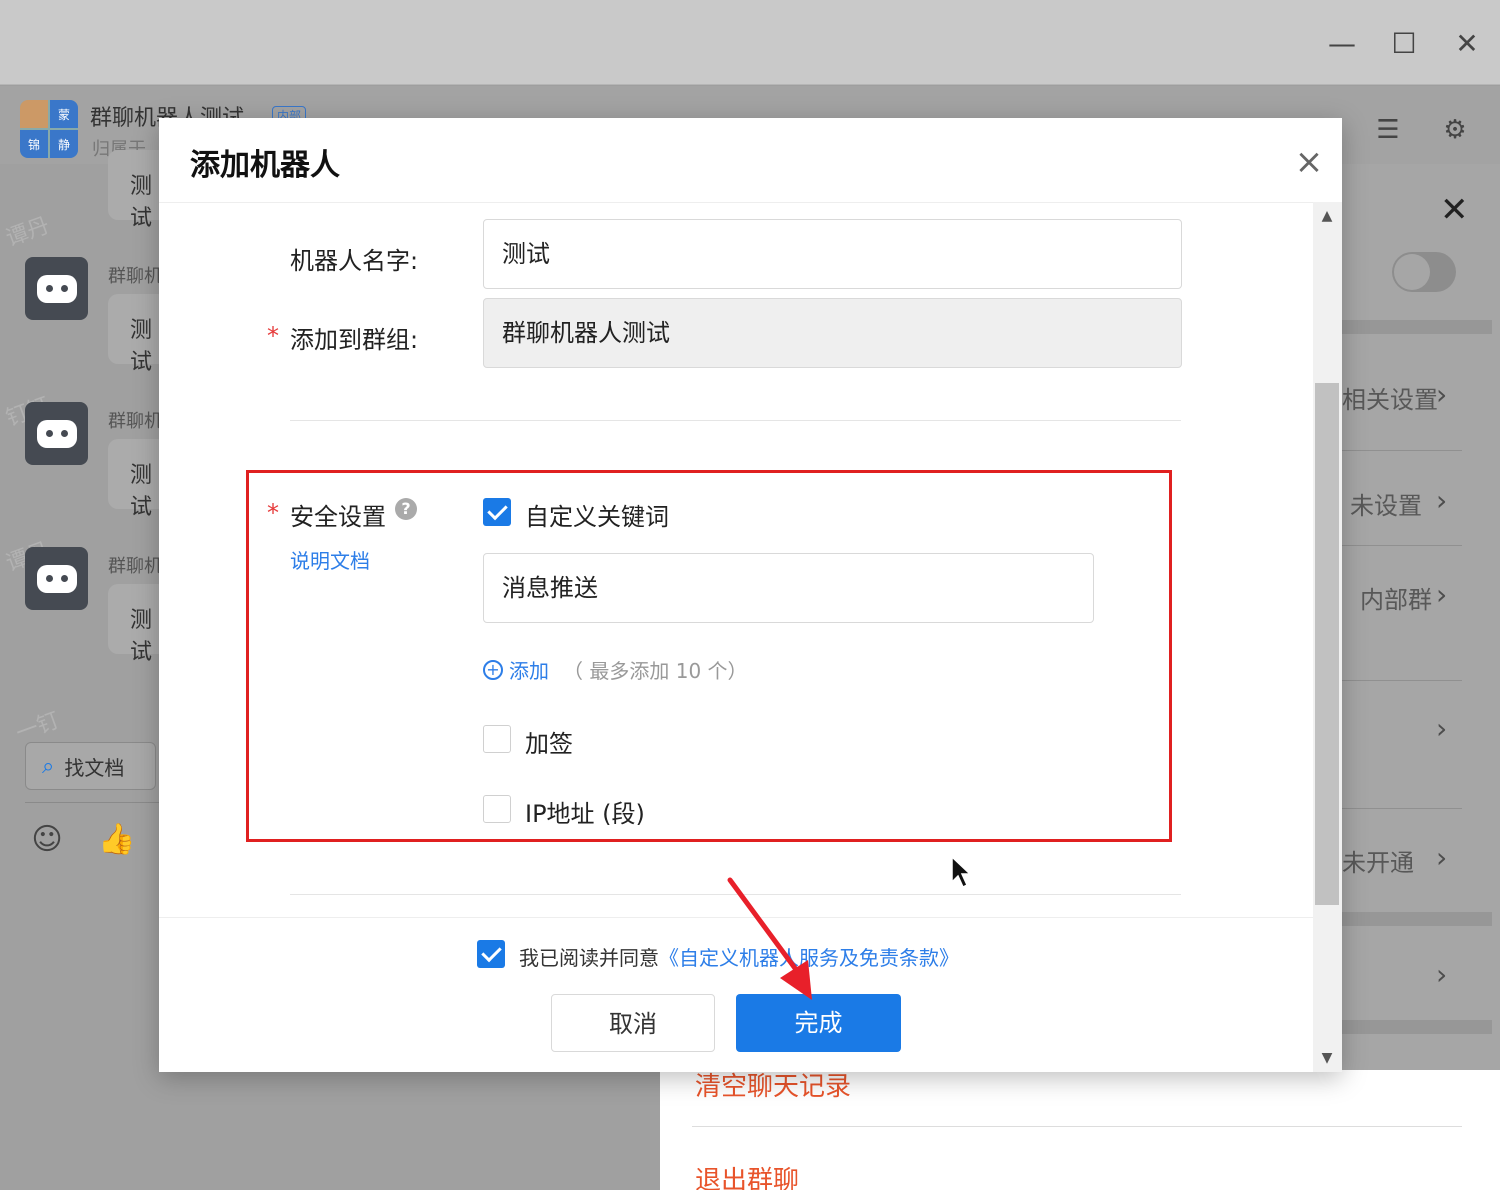 The height and width of the screenshot is (1190, 1500). I want to click on side-row-label: 相关设置, so click(1390, 400).